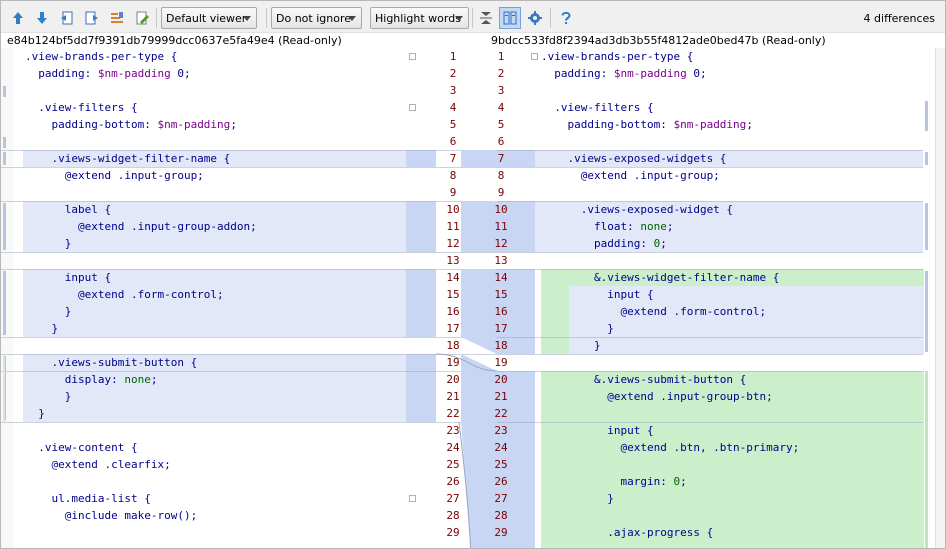 The image size is (946, 549). I want to click on arrow-up-icon, so click(18, 18).